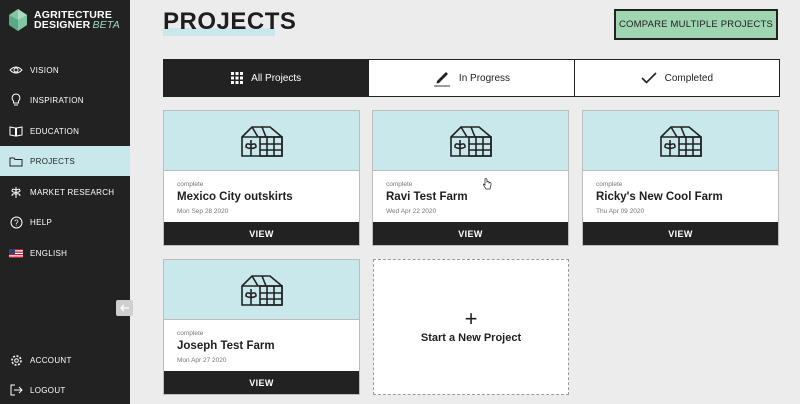 This screenshot has height=404, width=800. I want to click on plant-icon, so click(16, 192).